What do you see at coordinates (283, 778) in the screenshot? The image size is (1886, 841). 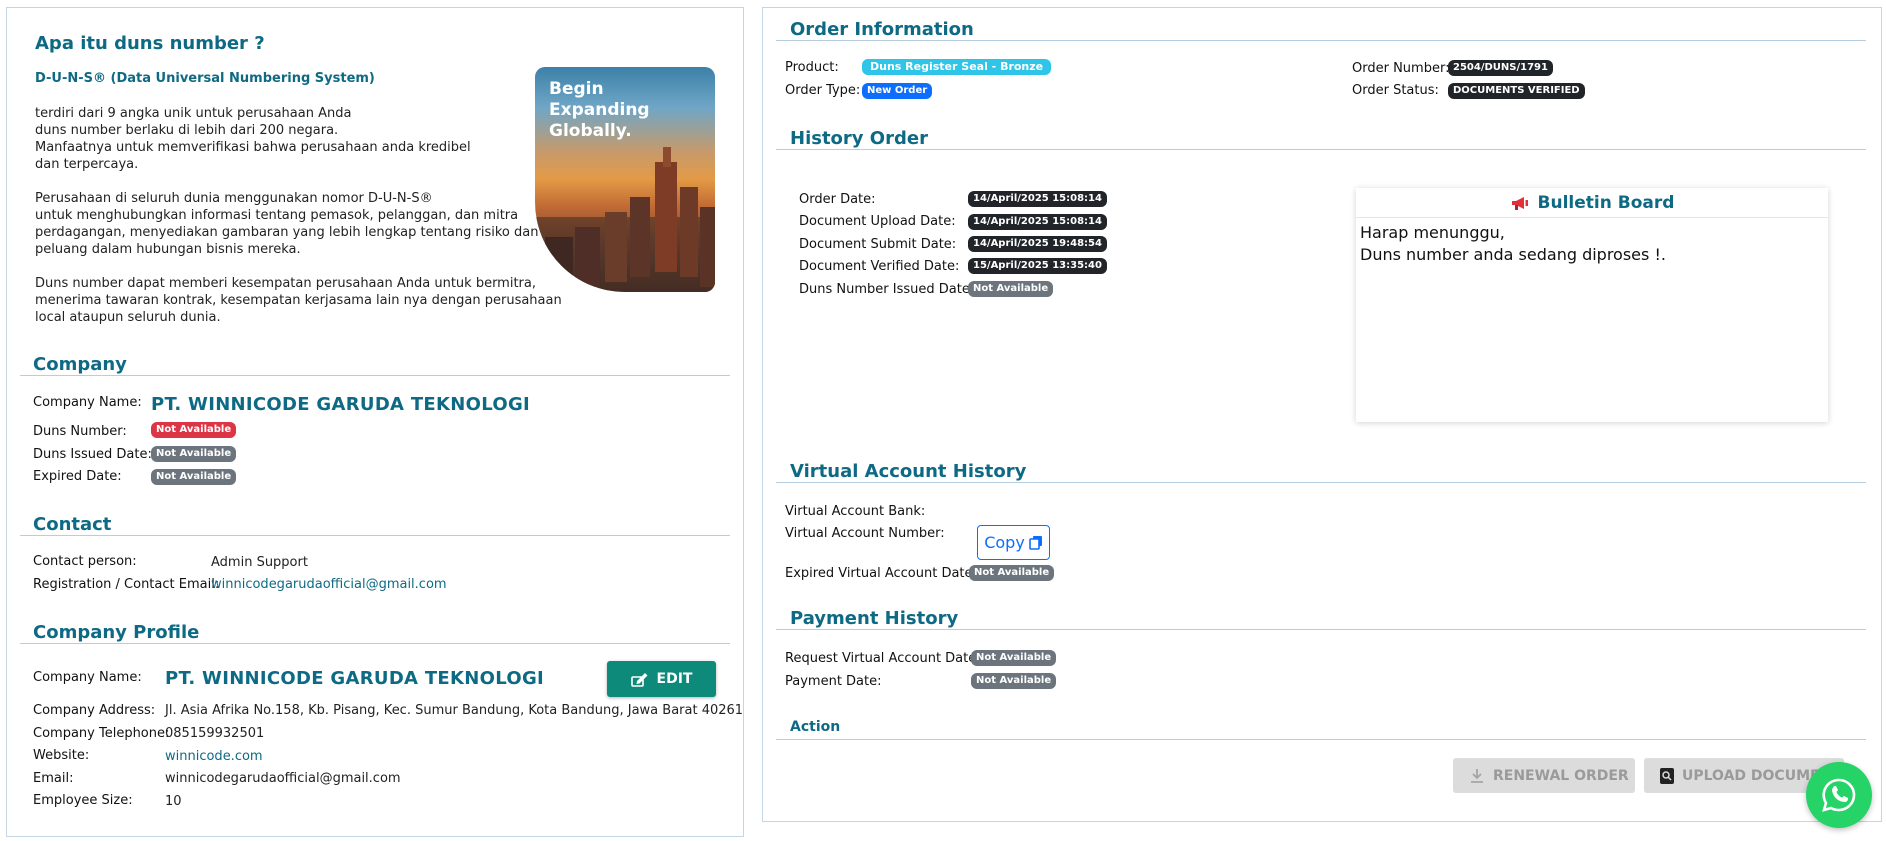 I see `profile-email-value: winnicodegarudaofficial@gmail.com` at bounding box center [283, 778].